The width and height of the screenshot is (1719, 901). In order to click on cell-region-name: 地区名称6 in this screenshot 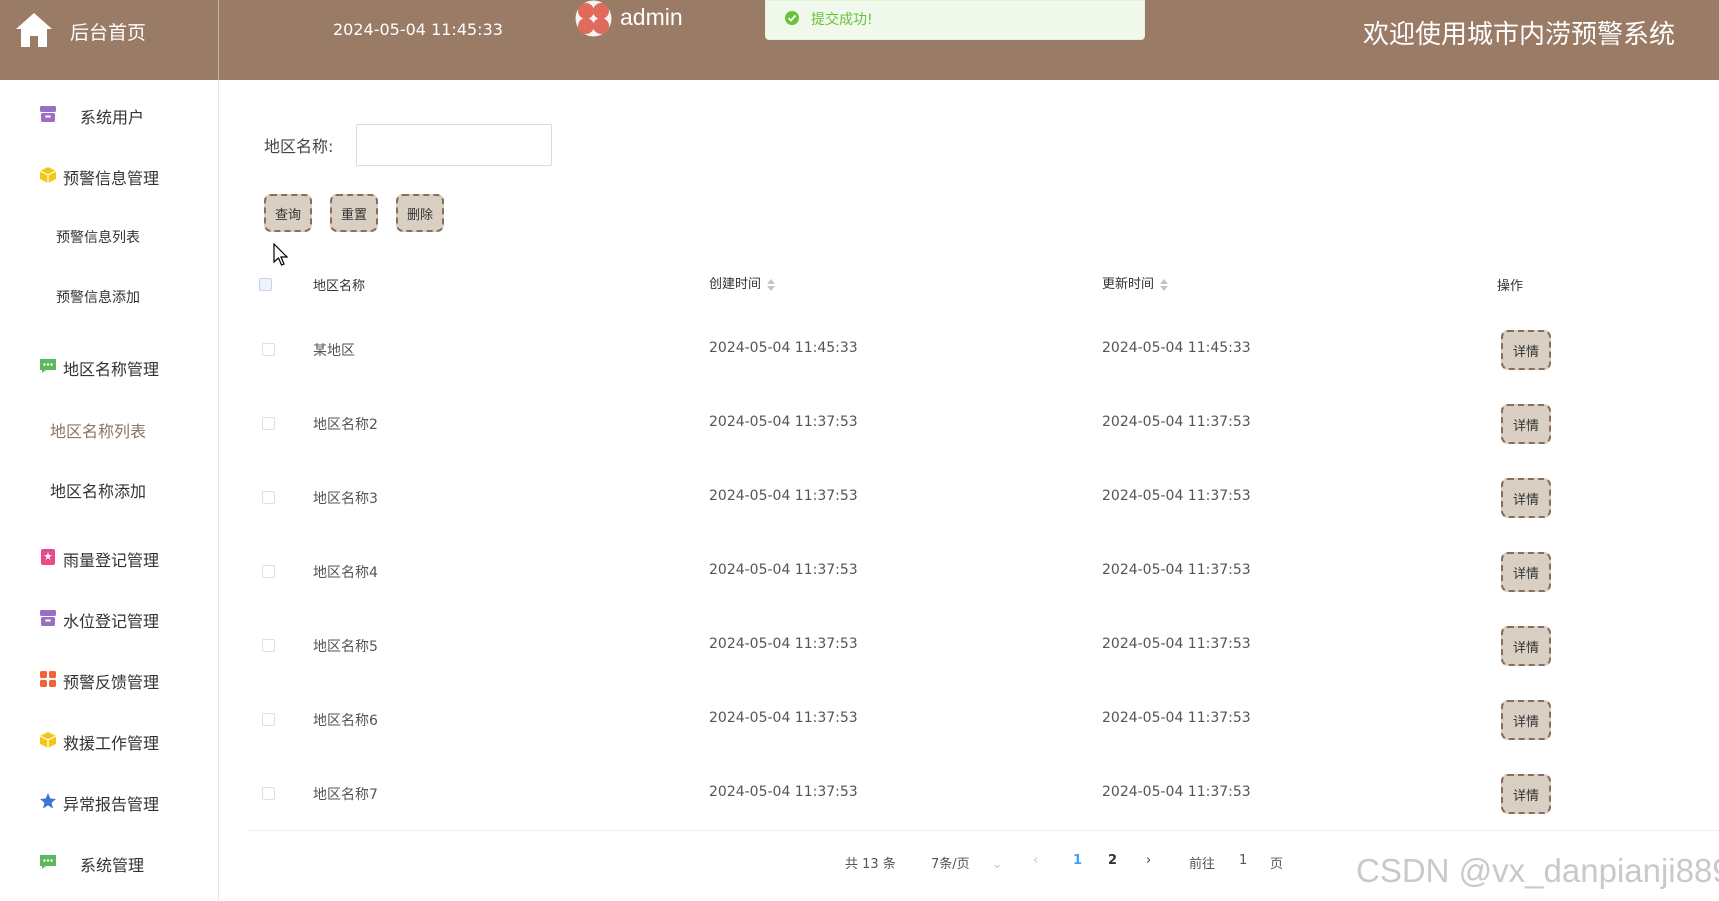, I will do `click(345, 721)`.